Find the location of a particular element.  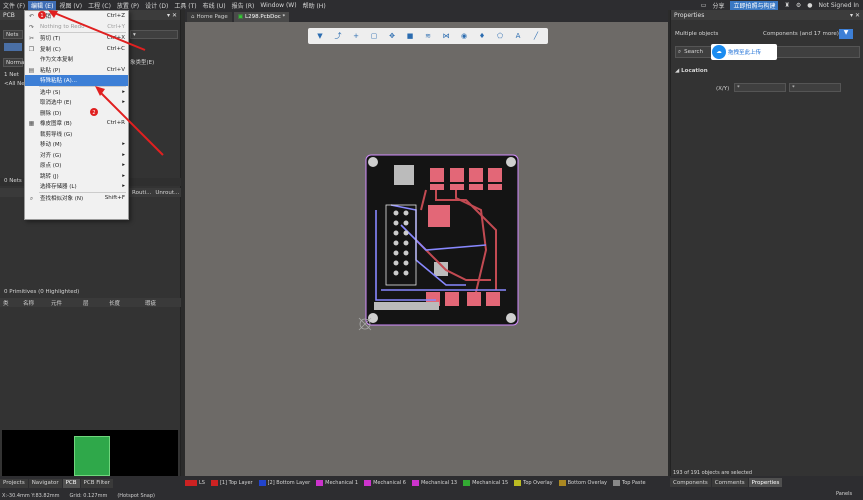

layer-tab: [2] Bottom Layer is located at coordinates (286, 483).